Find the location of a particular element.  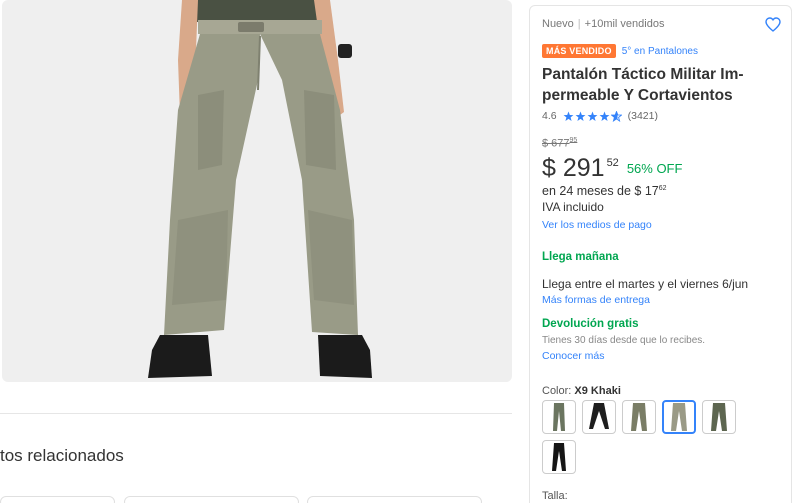

installments-cents: 62 is located at coordinates (662, 188).